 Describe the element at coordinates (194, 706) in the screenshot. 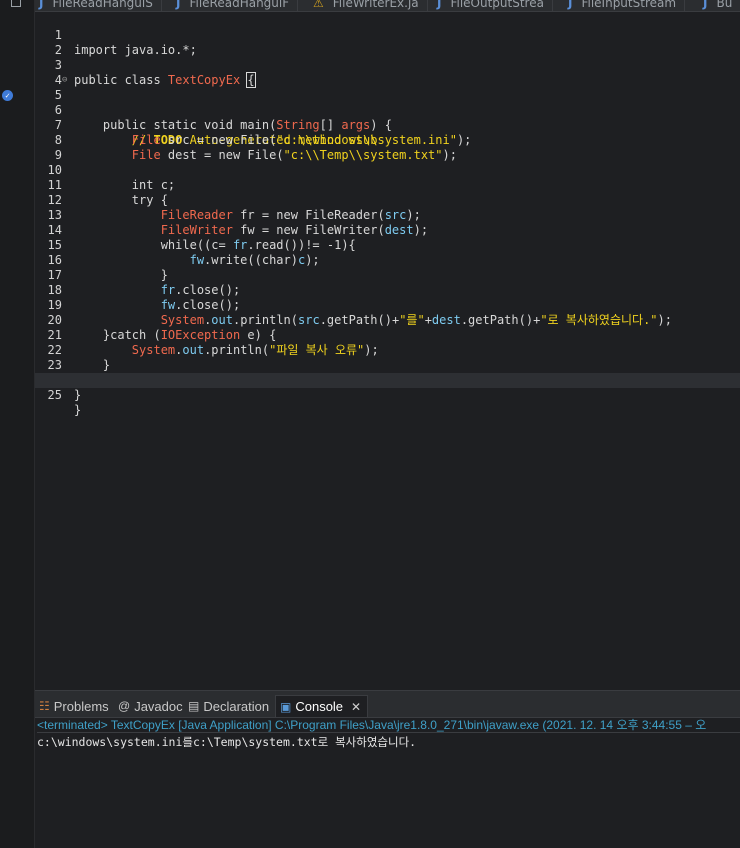

I see `declaration-icon: ▤` at that location.